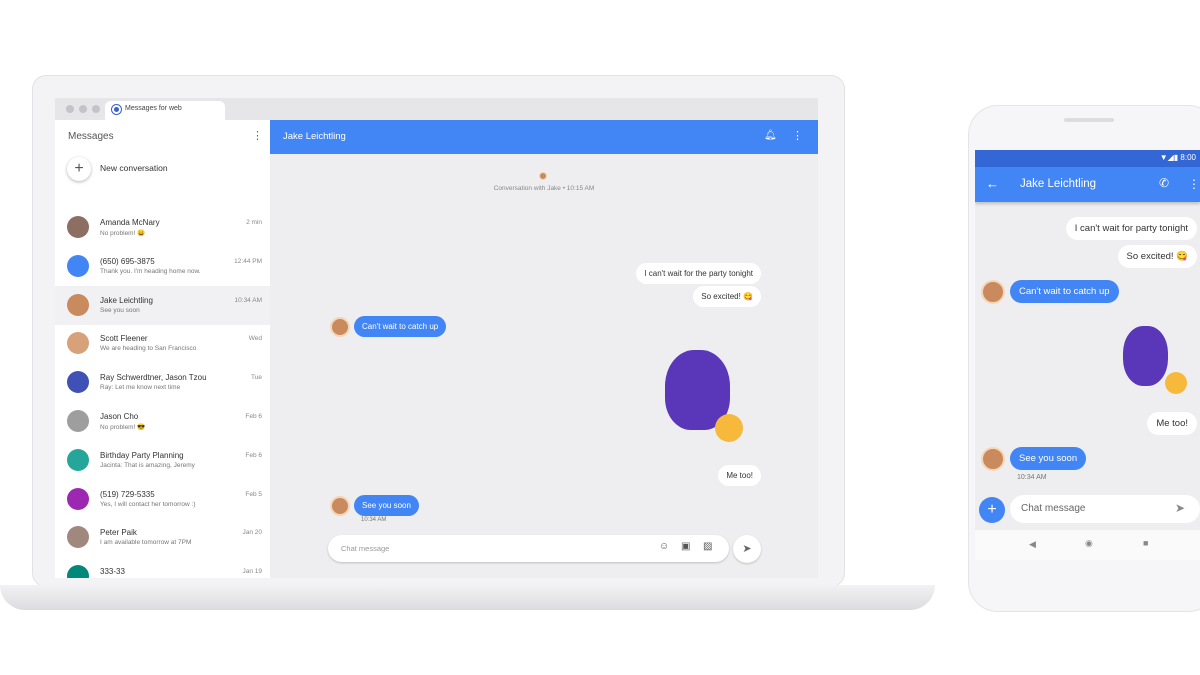 This screenshot has height=675, width=1200. Describe the element at coordinates (134, 168) in the screenshot. I see `new-conversation-label: New conversation` at that location.